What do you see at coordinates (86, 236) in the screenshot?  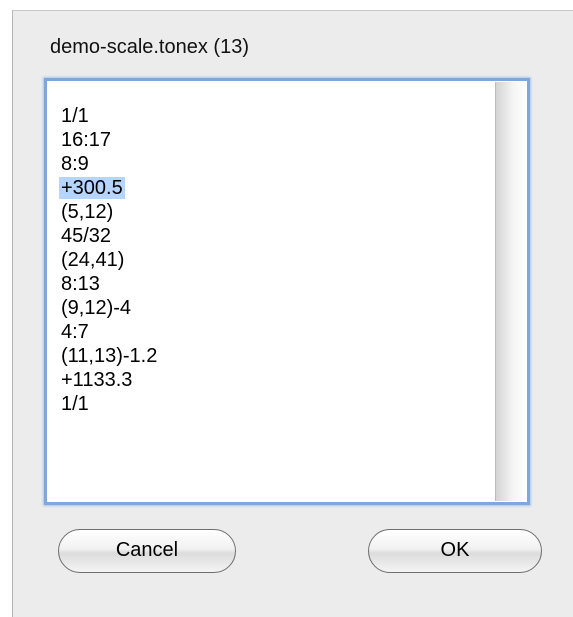 I see `list-item: 45/32` at bounding box center [86, 236].